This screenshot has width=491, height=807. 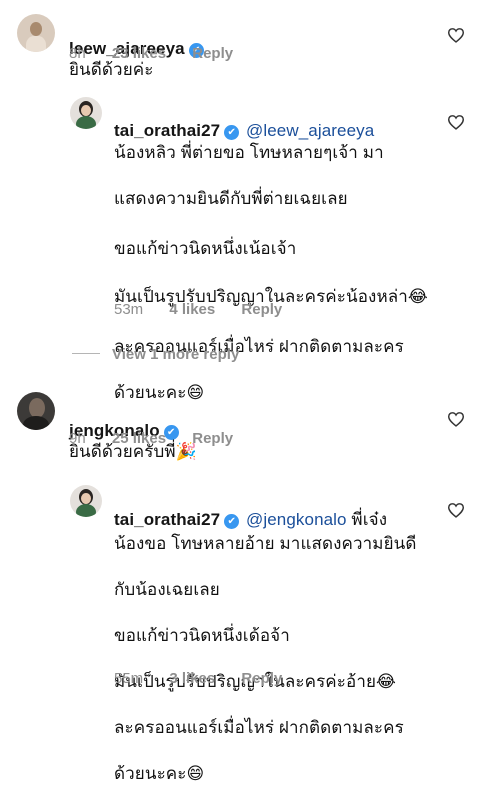 I want to click on likes-count: 3 likes, so click(x=192, y=678).